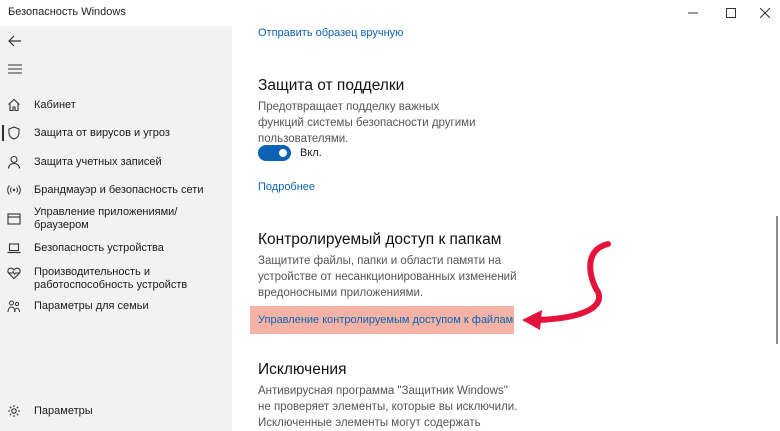 This screenshot has height=431, width=780. What do you see at coordinates (311, 153) in the screenshot?
I see `toggle-state-label: Вкл.` at bounding box center [311, 153].